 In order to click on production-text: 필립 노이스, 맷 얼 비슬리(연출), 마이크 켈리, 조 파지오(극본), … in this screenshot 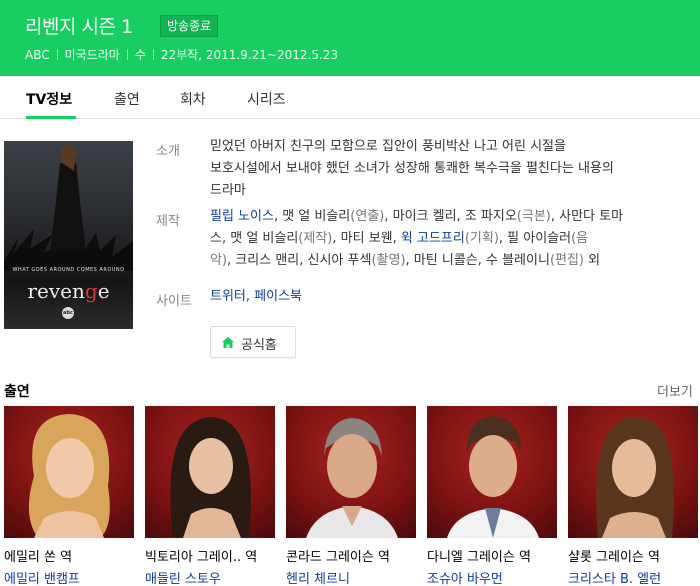, I will do `click(440, 239)`.